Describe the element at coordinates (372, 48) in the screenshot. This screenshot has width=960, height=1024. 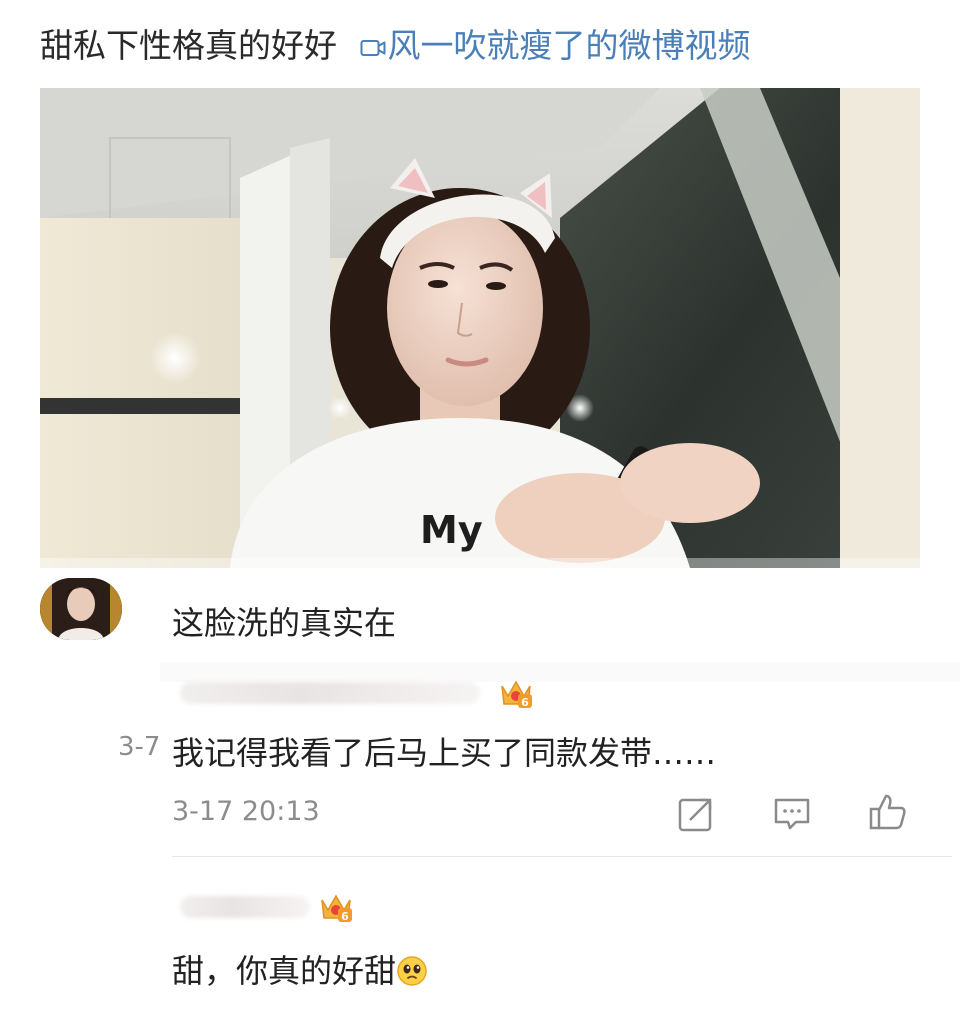
I see `video-icon` at that location.